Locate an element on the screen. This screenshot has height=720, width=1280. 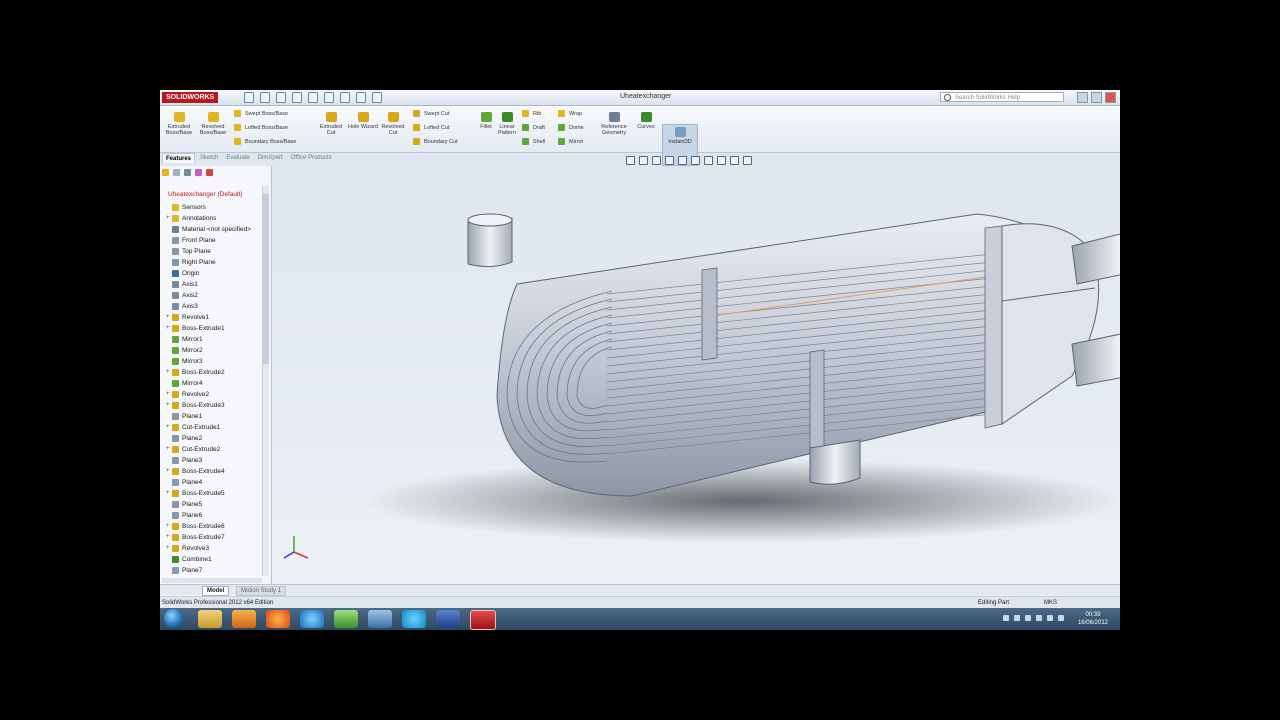
tree-item: Material <not specified> is located at coordinates (214, 229).